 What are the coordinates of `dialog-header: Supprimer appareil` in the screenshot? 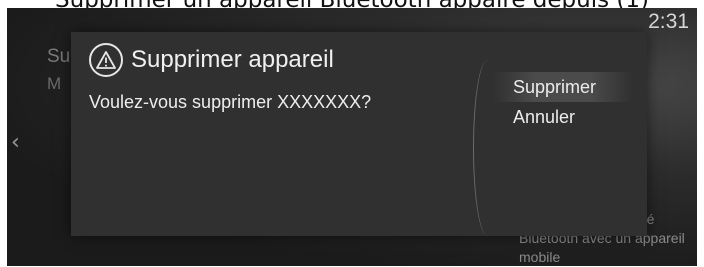 It's located at (211, 60).